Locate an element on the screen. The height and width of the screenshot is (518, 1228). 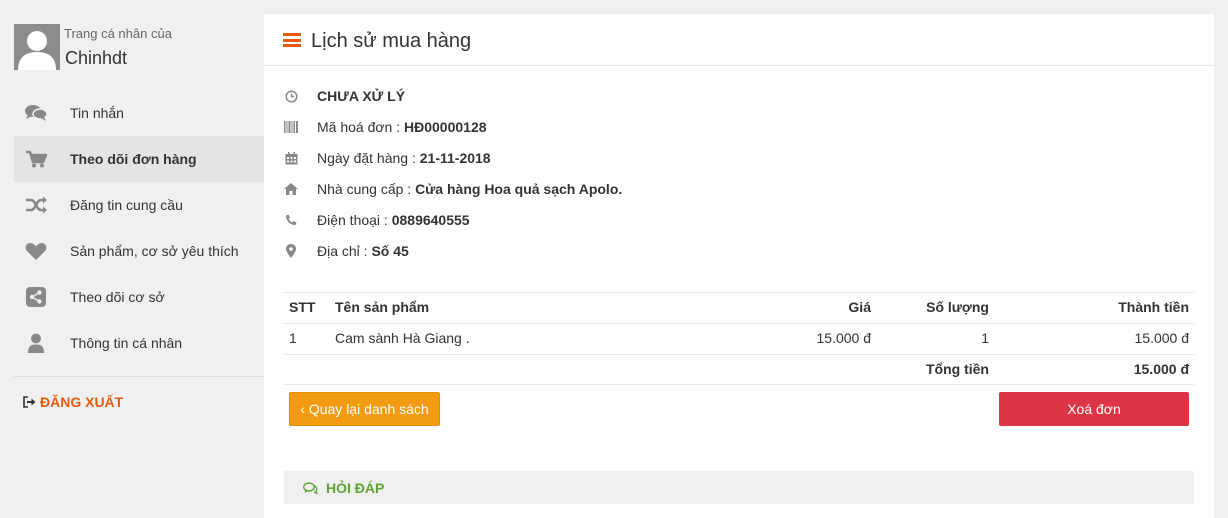
cell-product: Cam sành Hà Giang . is located at coordinates (402, 338).